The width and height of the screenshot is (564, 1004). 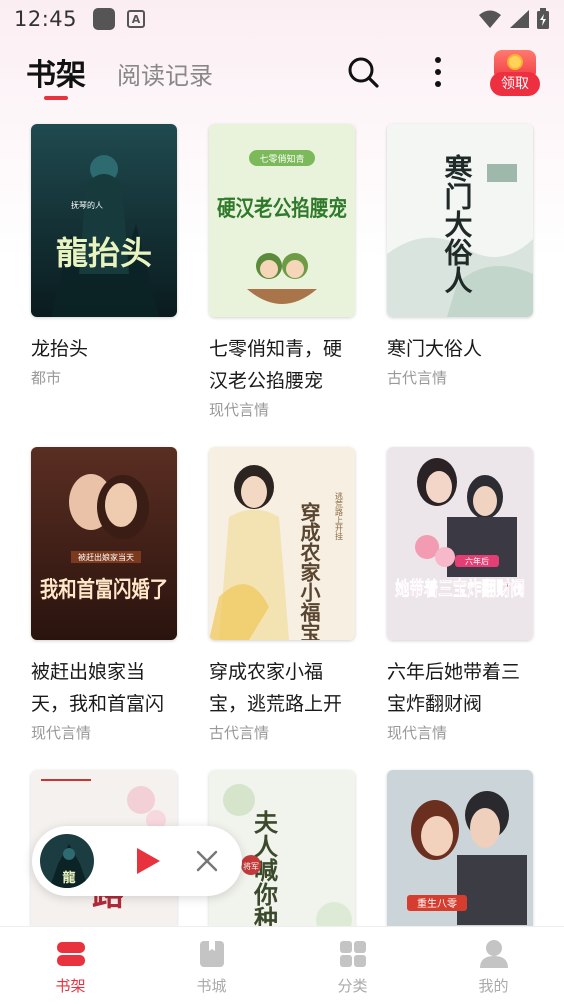 I want to click on cover-subtitle: 七零俏知青, so click(x=281, y=159).